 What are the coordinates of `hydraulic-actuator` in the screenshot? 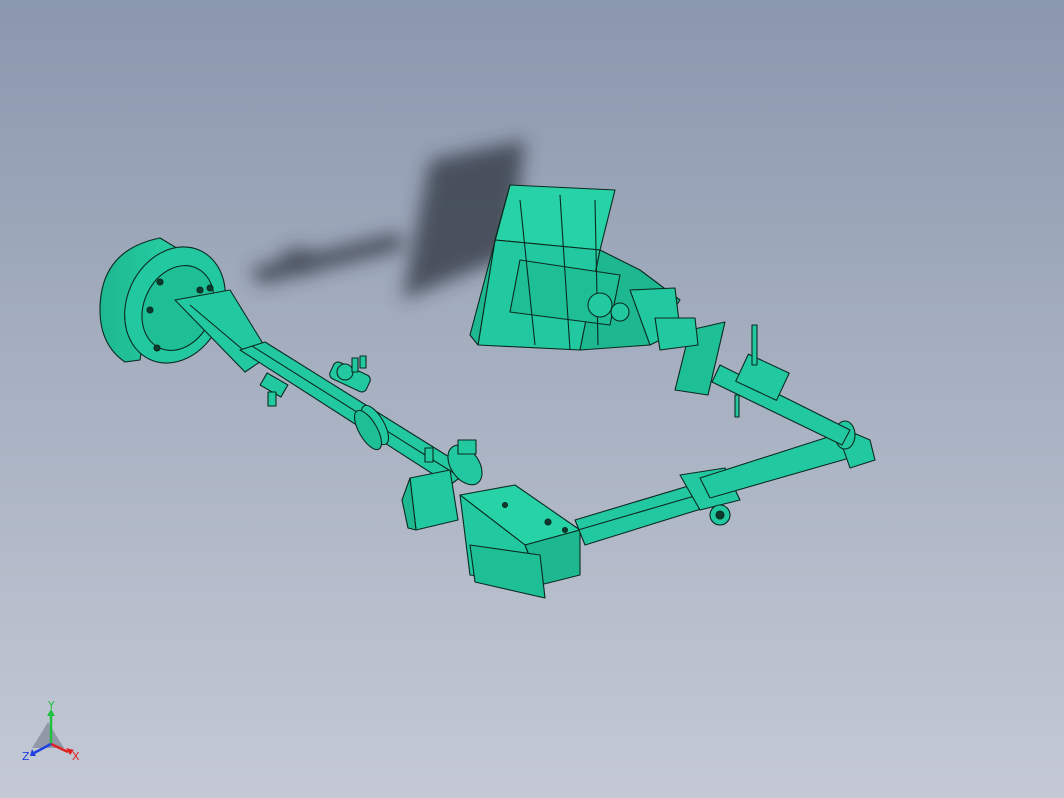 It's located at (430, 500).